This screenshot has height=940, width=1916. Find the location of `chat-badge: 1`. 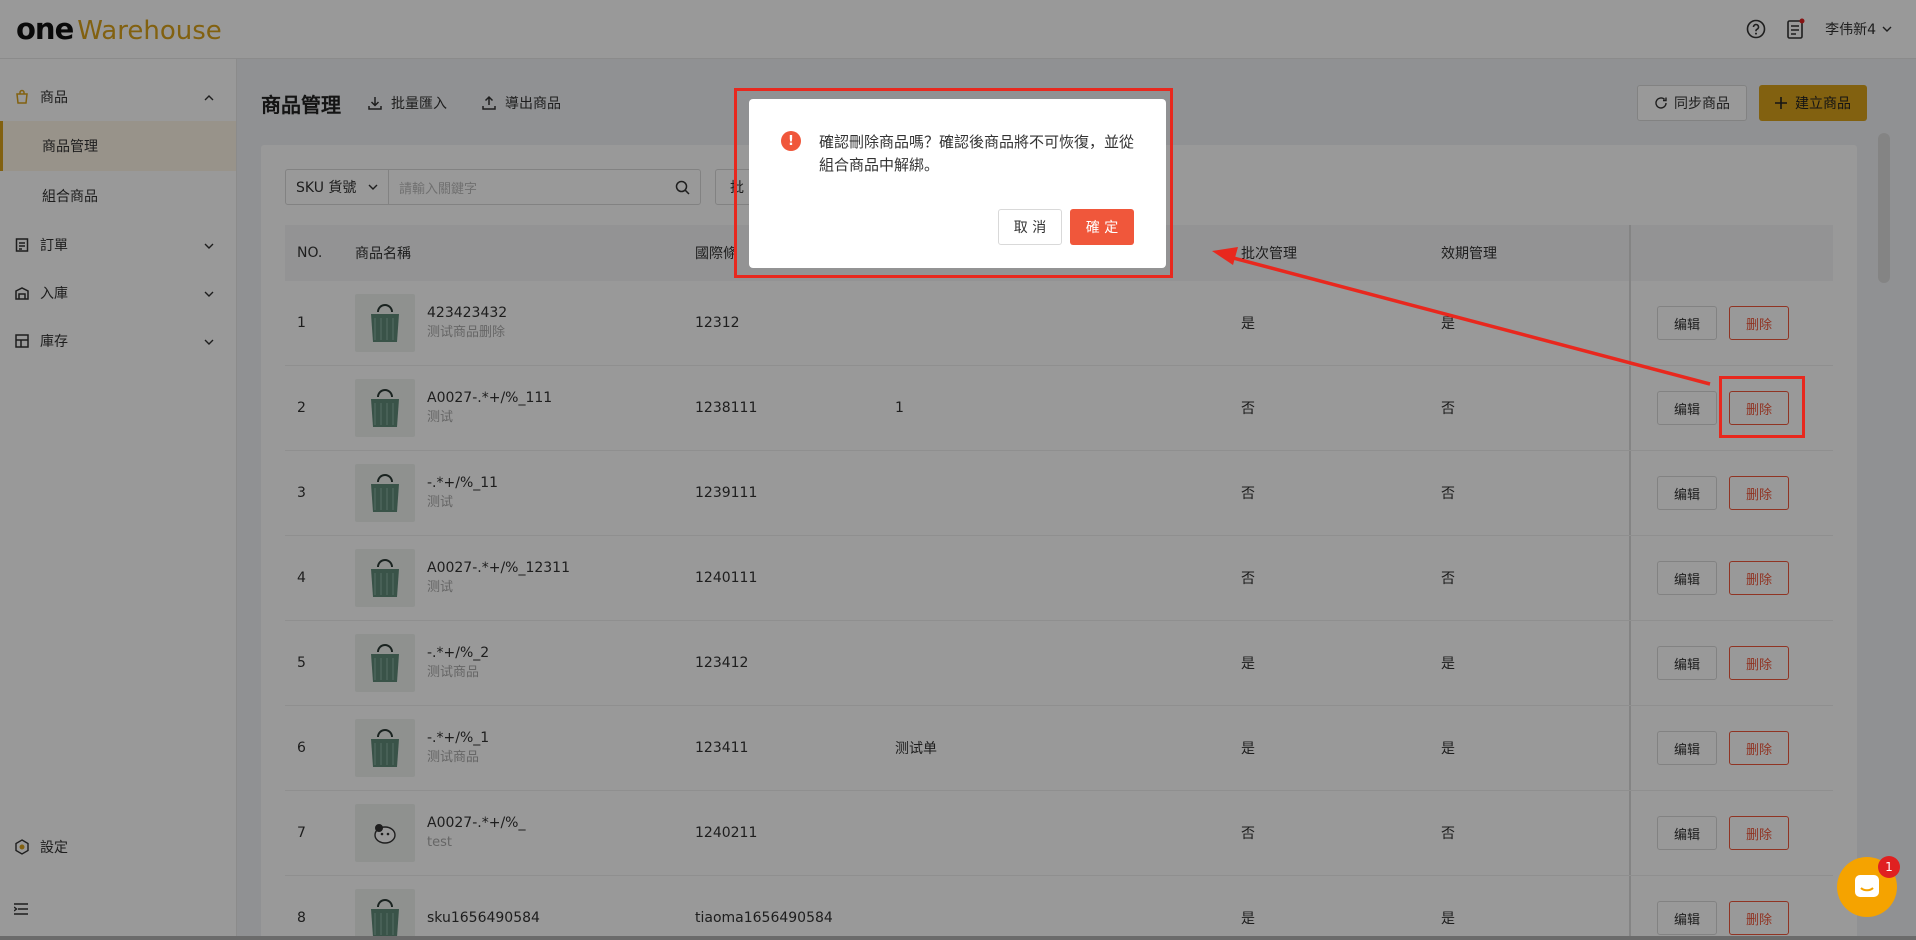

chat-badge: 1 is located at coordinates (1889, 867).